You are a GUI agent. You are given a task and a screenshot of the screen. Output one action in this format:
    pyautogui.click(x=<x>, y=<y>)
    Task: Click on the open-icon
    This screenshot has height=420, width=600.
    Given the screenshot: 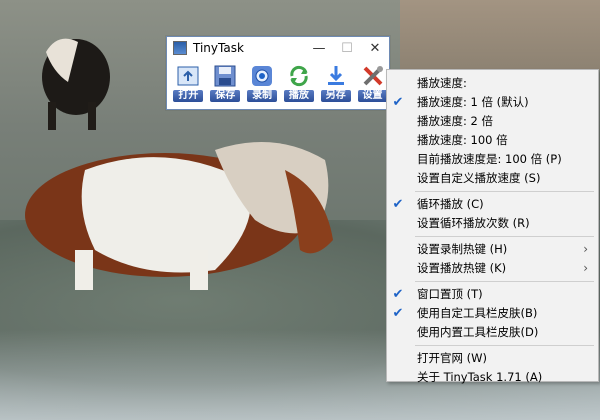 What is the action you would take?
    pyautogui.click(x=188, y=76)
    